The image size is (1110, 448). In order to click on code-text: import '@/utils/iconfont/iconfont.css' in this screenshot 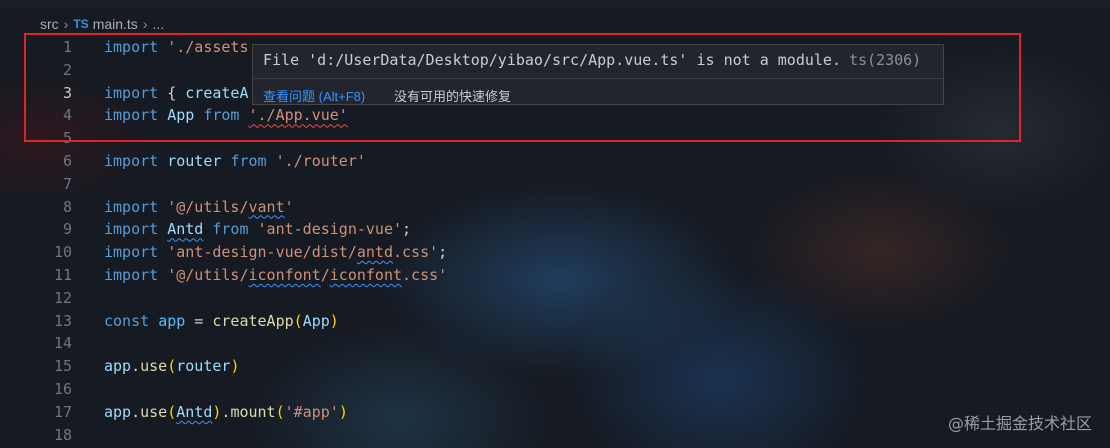, I will do `click(275, 275)`.